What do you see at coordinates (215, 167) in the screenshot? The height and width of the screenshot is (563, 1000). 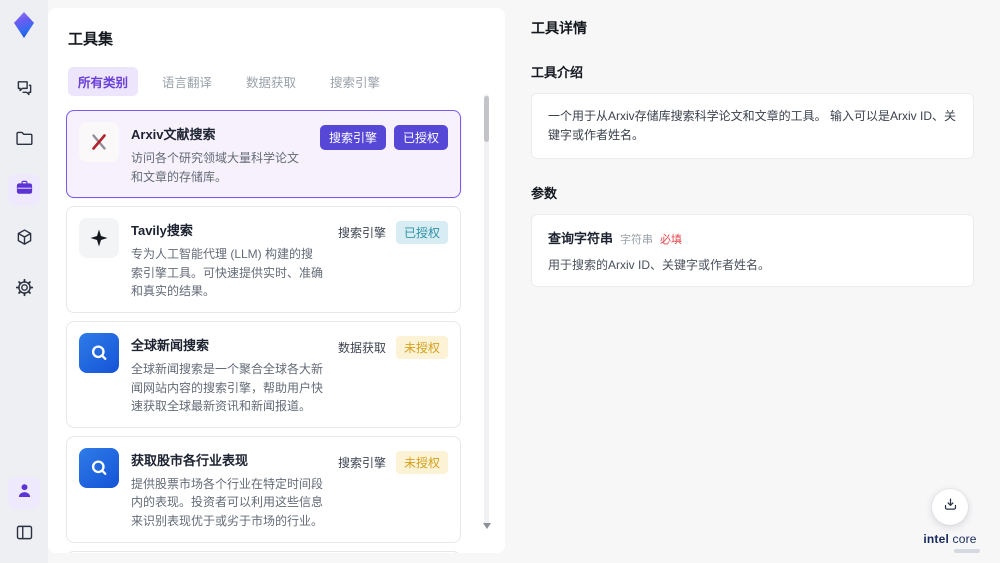 I see `tool-description: 访问各个研究领域大量科学论文和文章的存储库。` at bounding box center [215, 167].